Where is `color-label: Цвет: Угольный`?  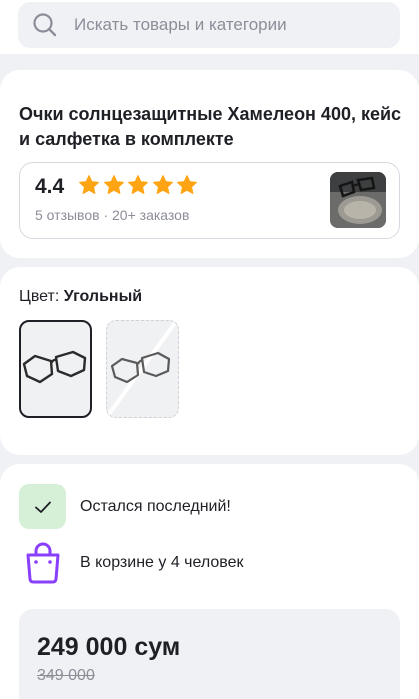
color-label: Цвет: Угольный is located at coordinates (80, 297).